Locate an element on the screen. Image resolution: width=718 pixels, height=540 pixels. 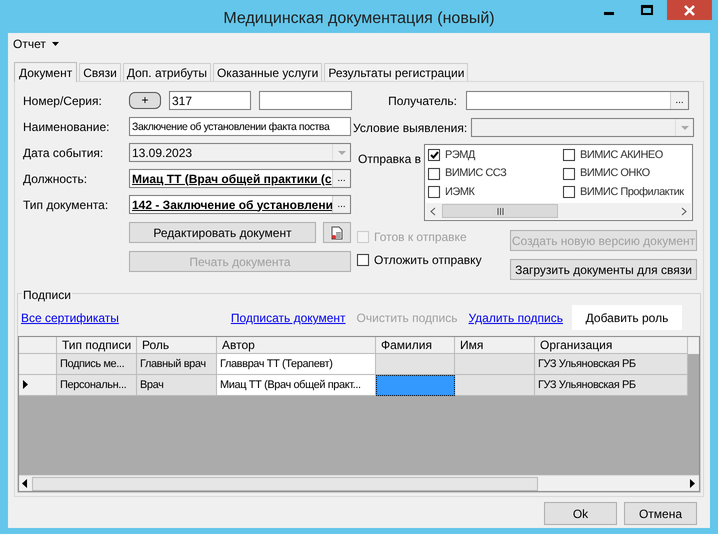
menu-item: Отчет is located at coordinates (36, 44).